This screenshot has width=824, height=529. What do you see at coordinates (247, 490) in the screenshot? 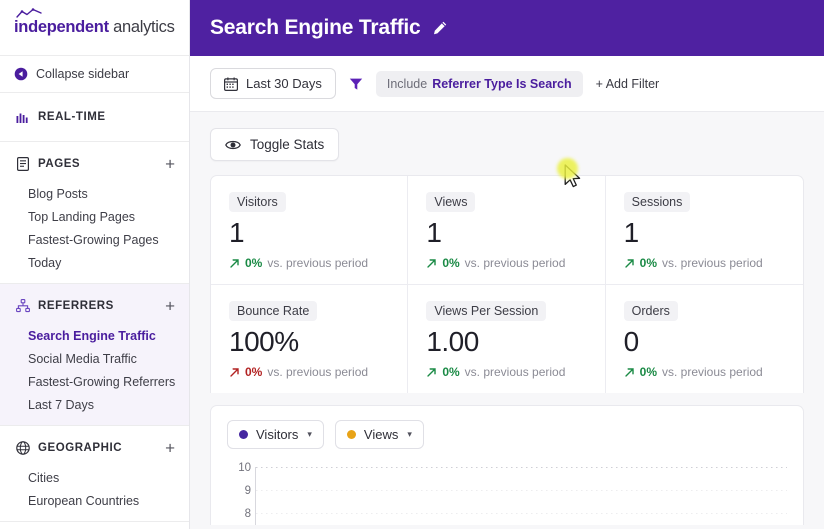
I see `chart-y-tick: 9` at bounding box center [247, 490].